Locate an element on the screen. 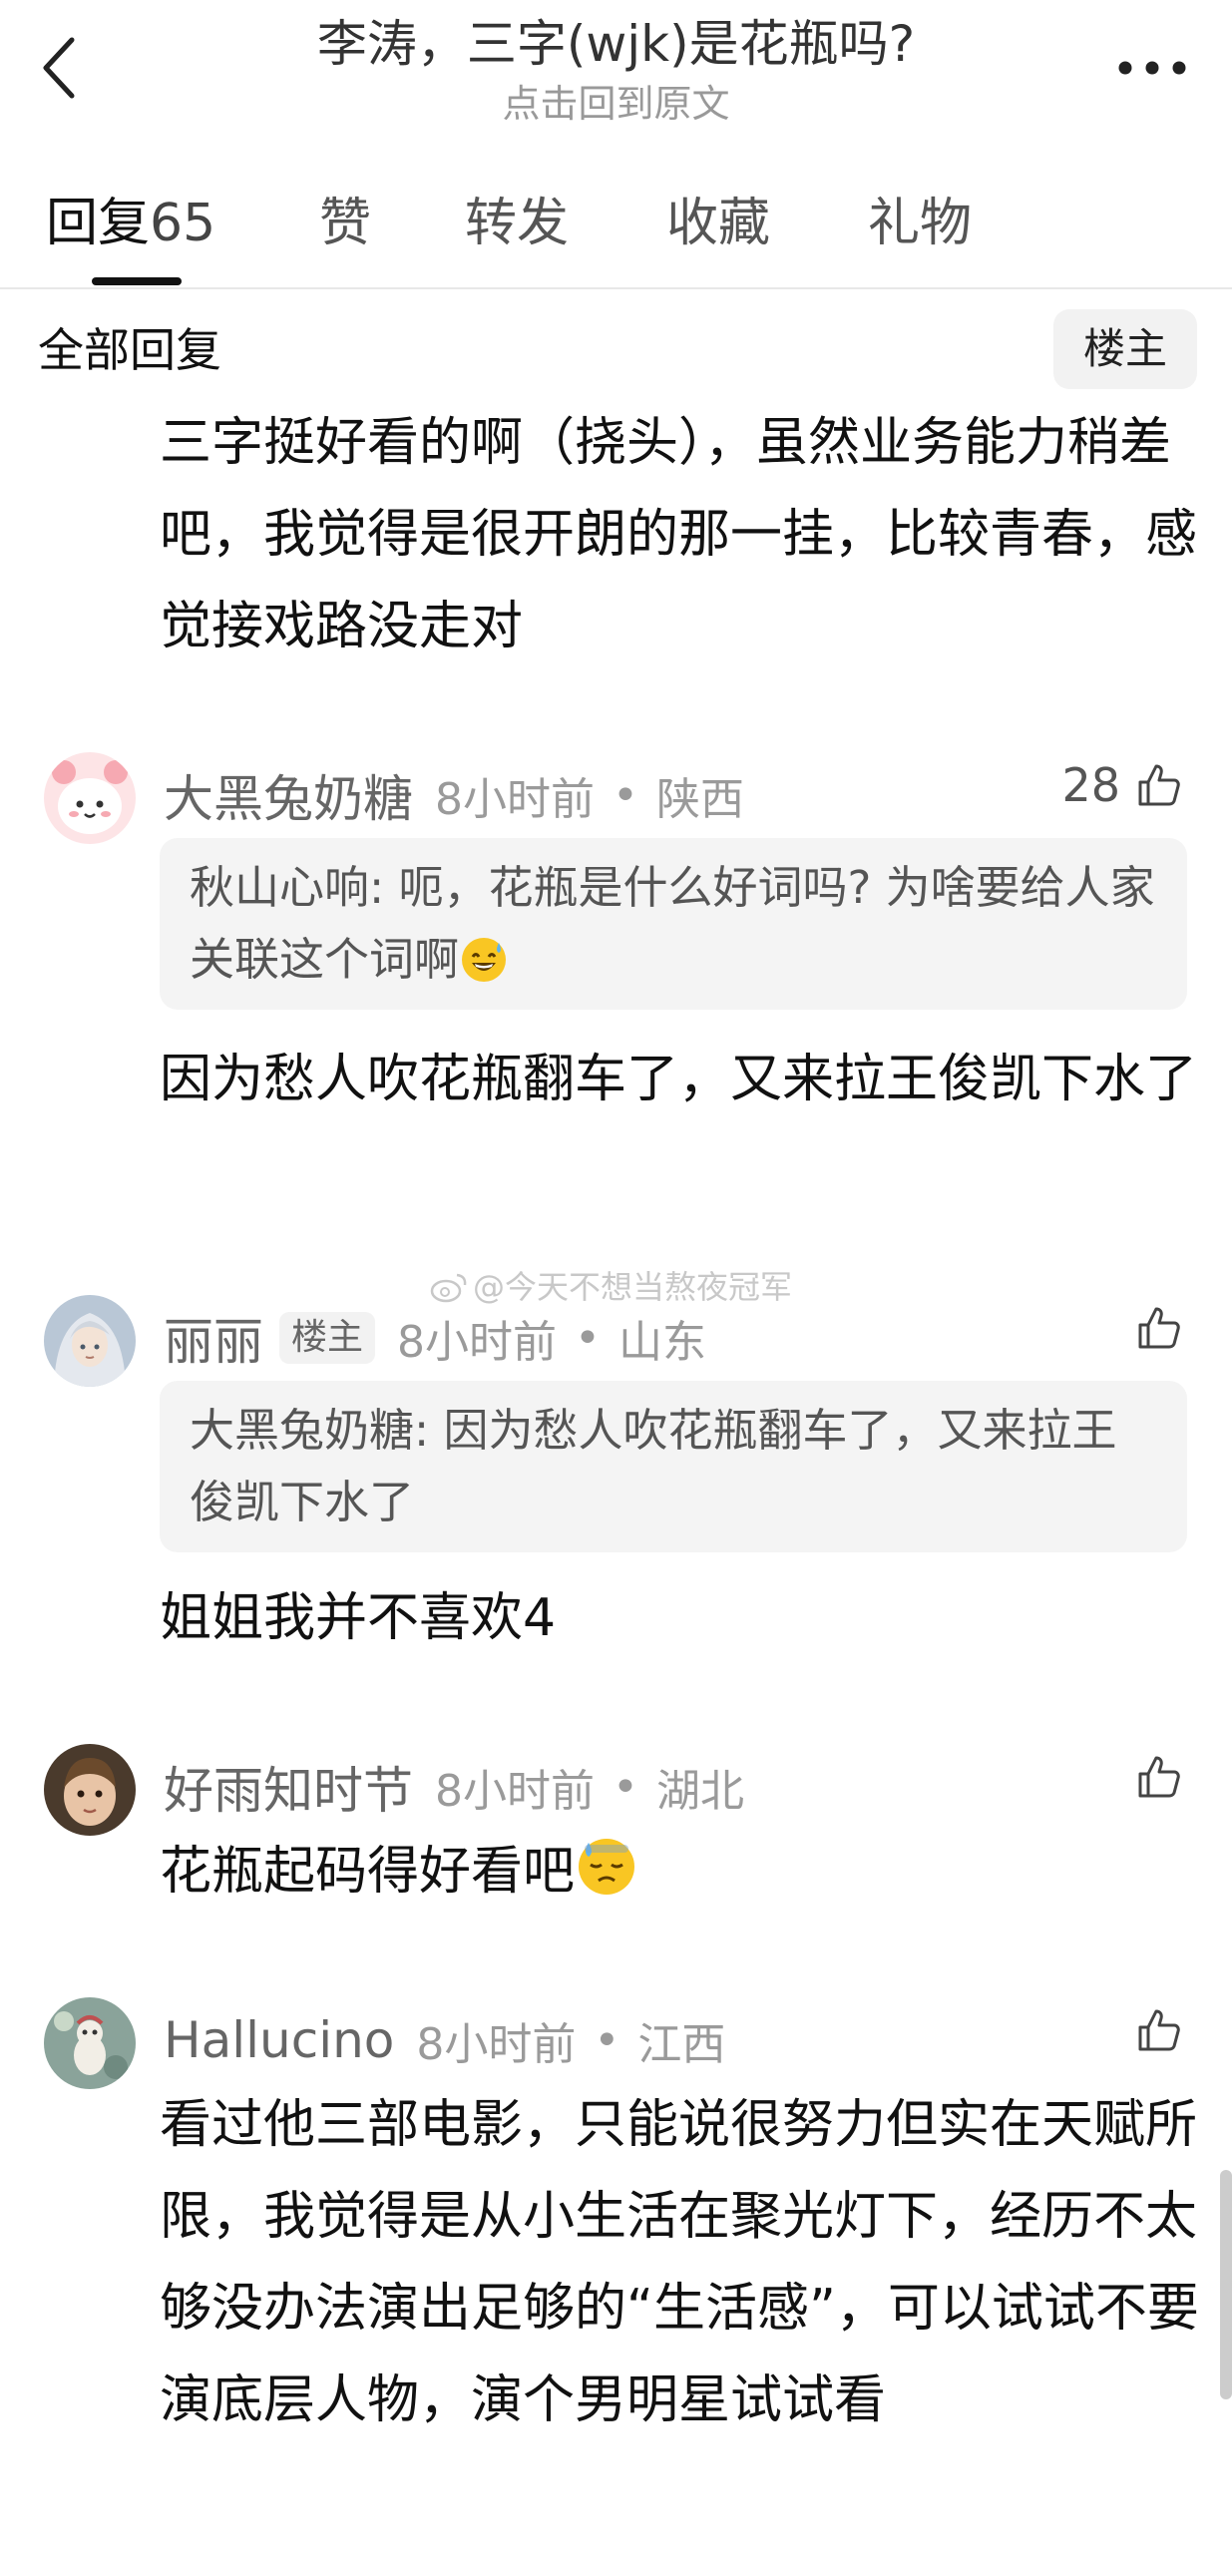 The image size is (1232, 2576). tab-gifts-label: 礼物 is located at coordinates (920, 223).